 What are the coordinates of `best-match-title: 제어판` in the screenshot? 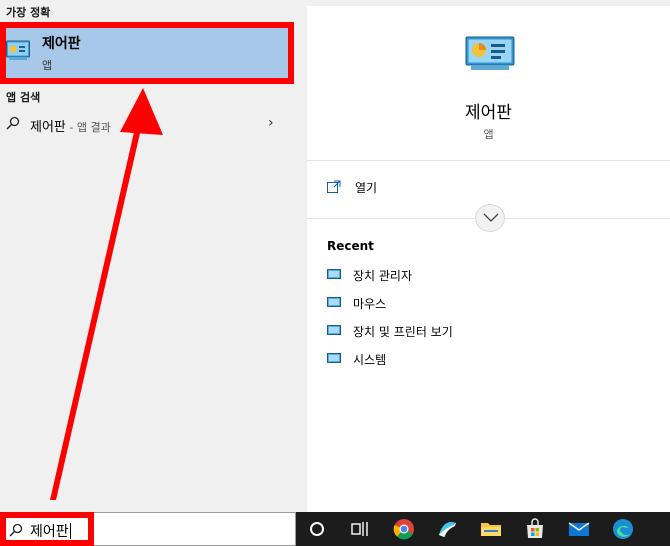 It's located at (61, 44).